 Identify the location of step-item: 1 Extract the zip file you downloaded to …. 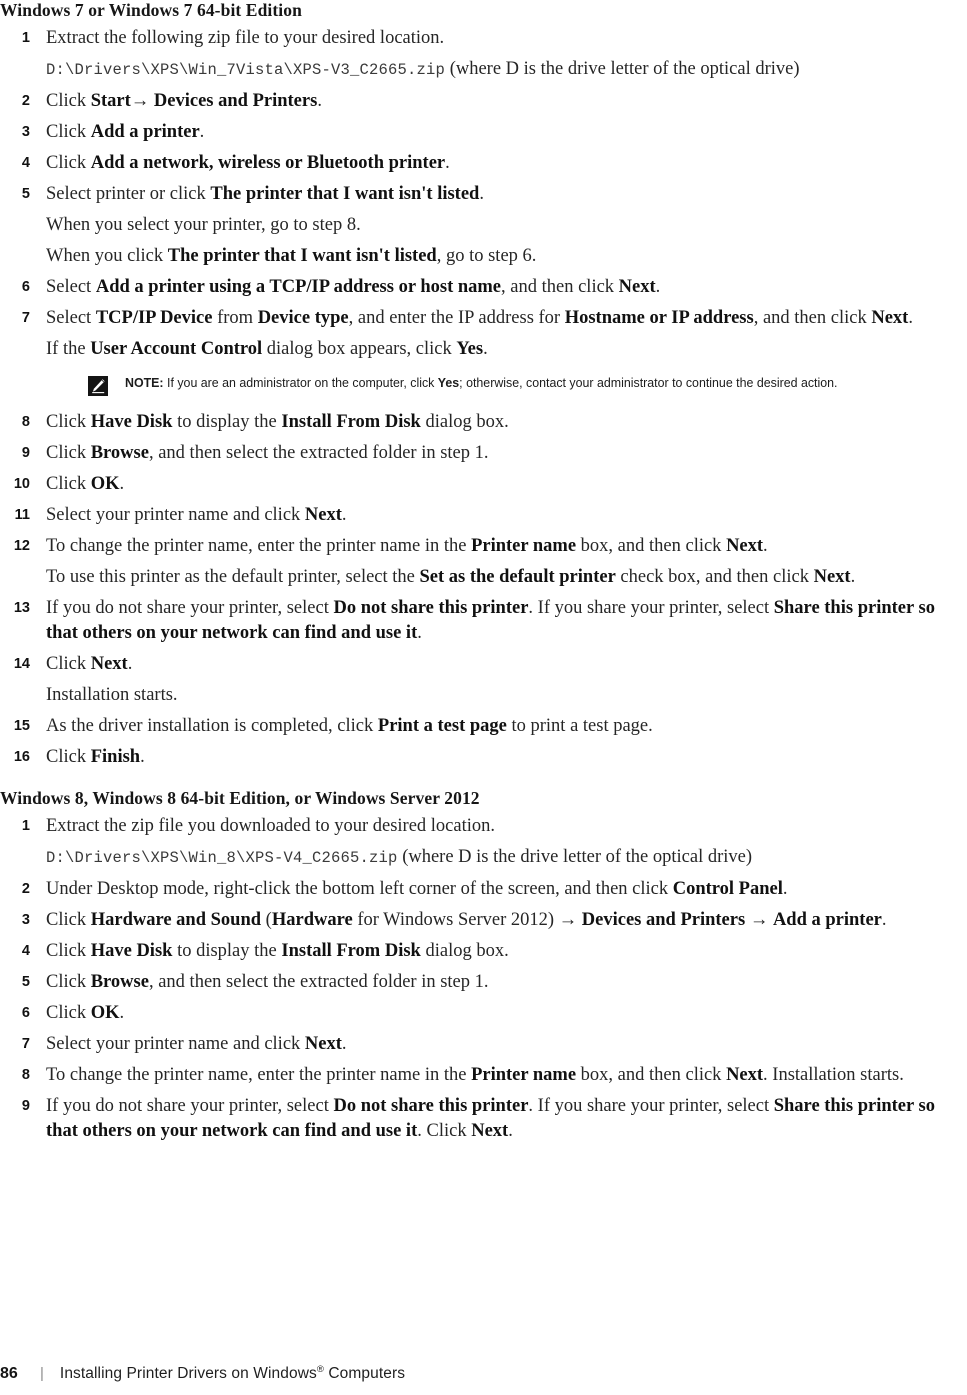
(483, 845).